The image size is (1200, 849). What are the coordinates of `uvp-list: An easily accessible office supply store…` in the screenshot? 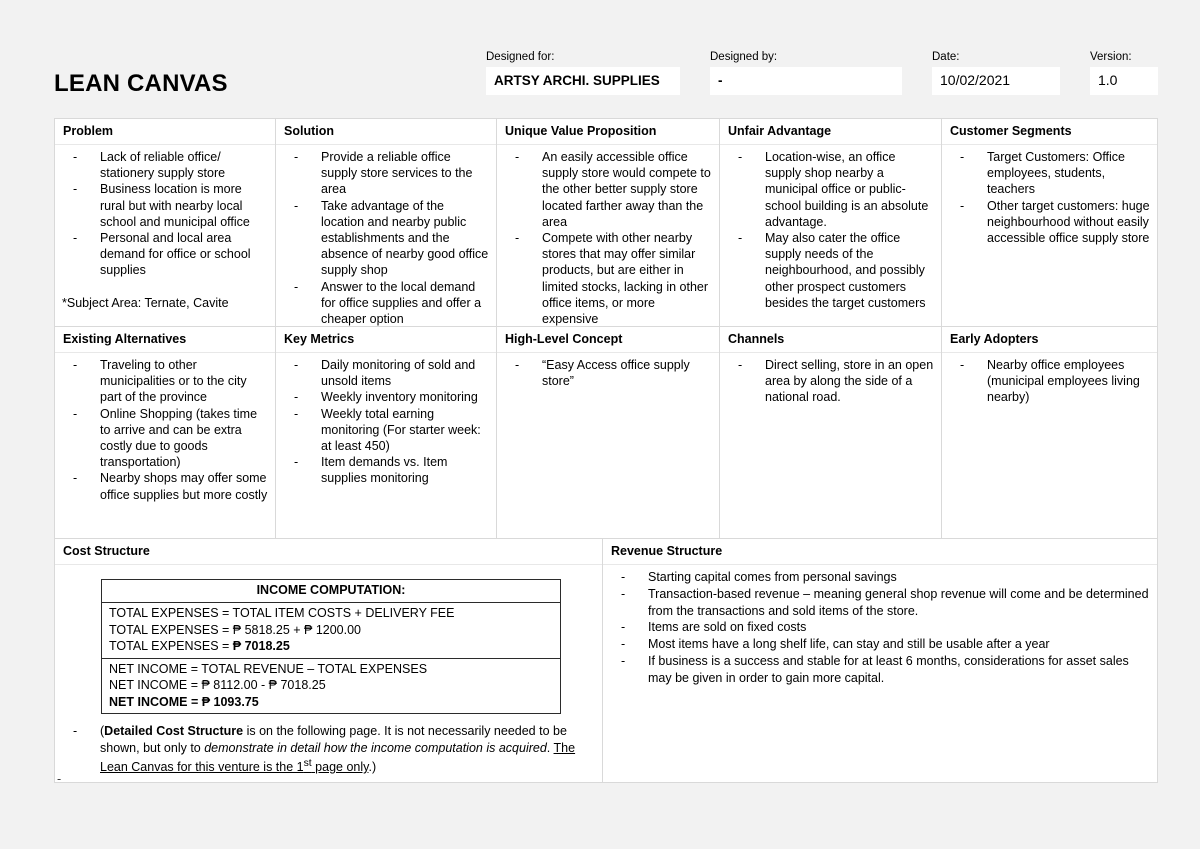 It's located at (608, 238).